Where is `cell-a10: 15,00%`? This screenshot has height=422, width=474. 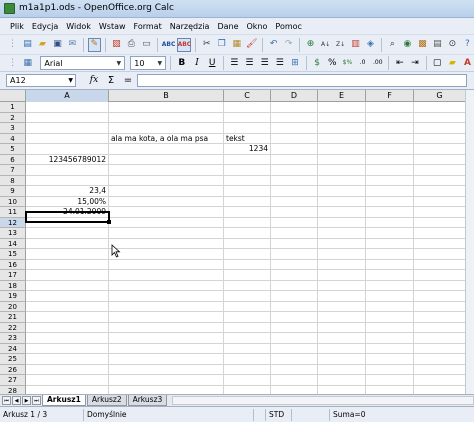 cell-a10: 15,00% is located at coordinates (67, 202).